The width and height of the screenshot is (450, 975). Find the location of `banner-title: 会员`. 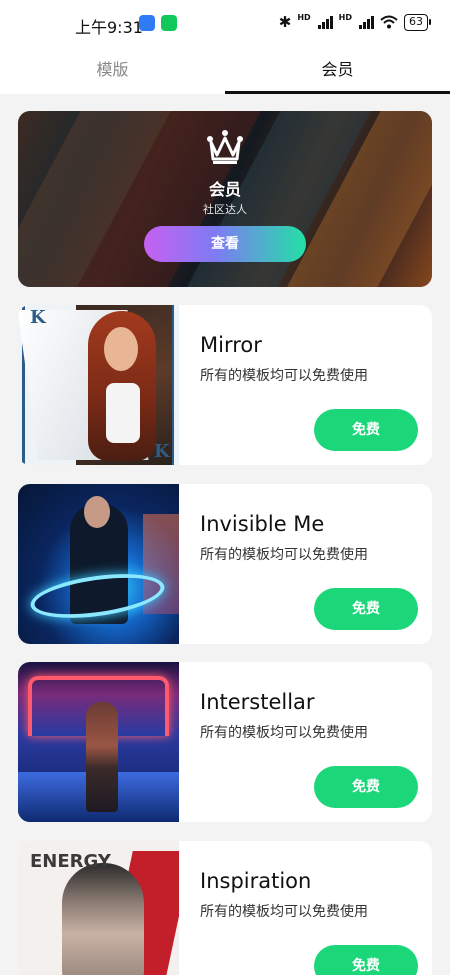

banner-title: 会员 is located at coordinates (224, 189).